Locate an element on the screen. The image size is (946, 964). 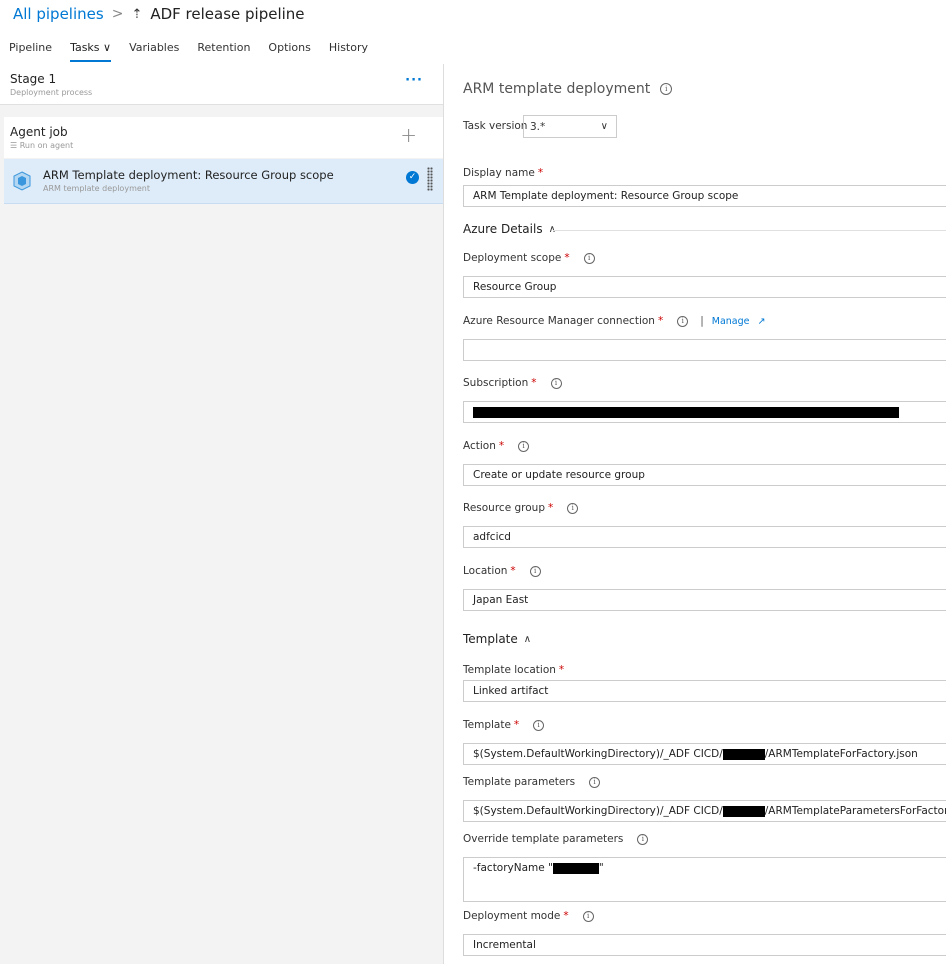
display-name-label: Display name * is located at coordinates (503, 173).